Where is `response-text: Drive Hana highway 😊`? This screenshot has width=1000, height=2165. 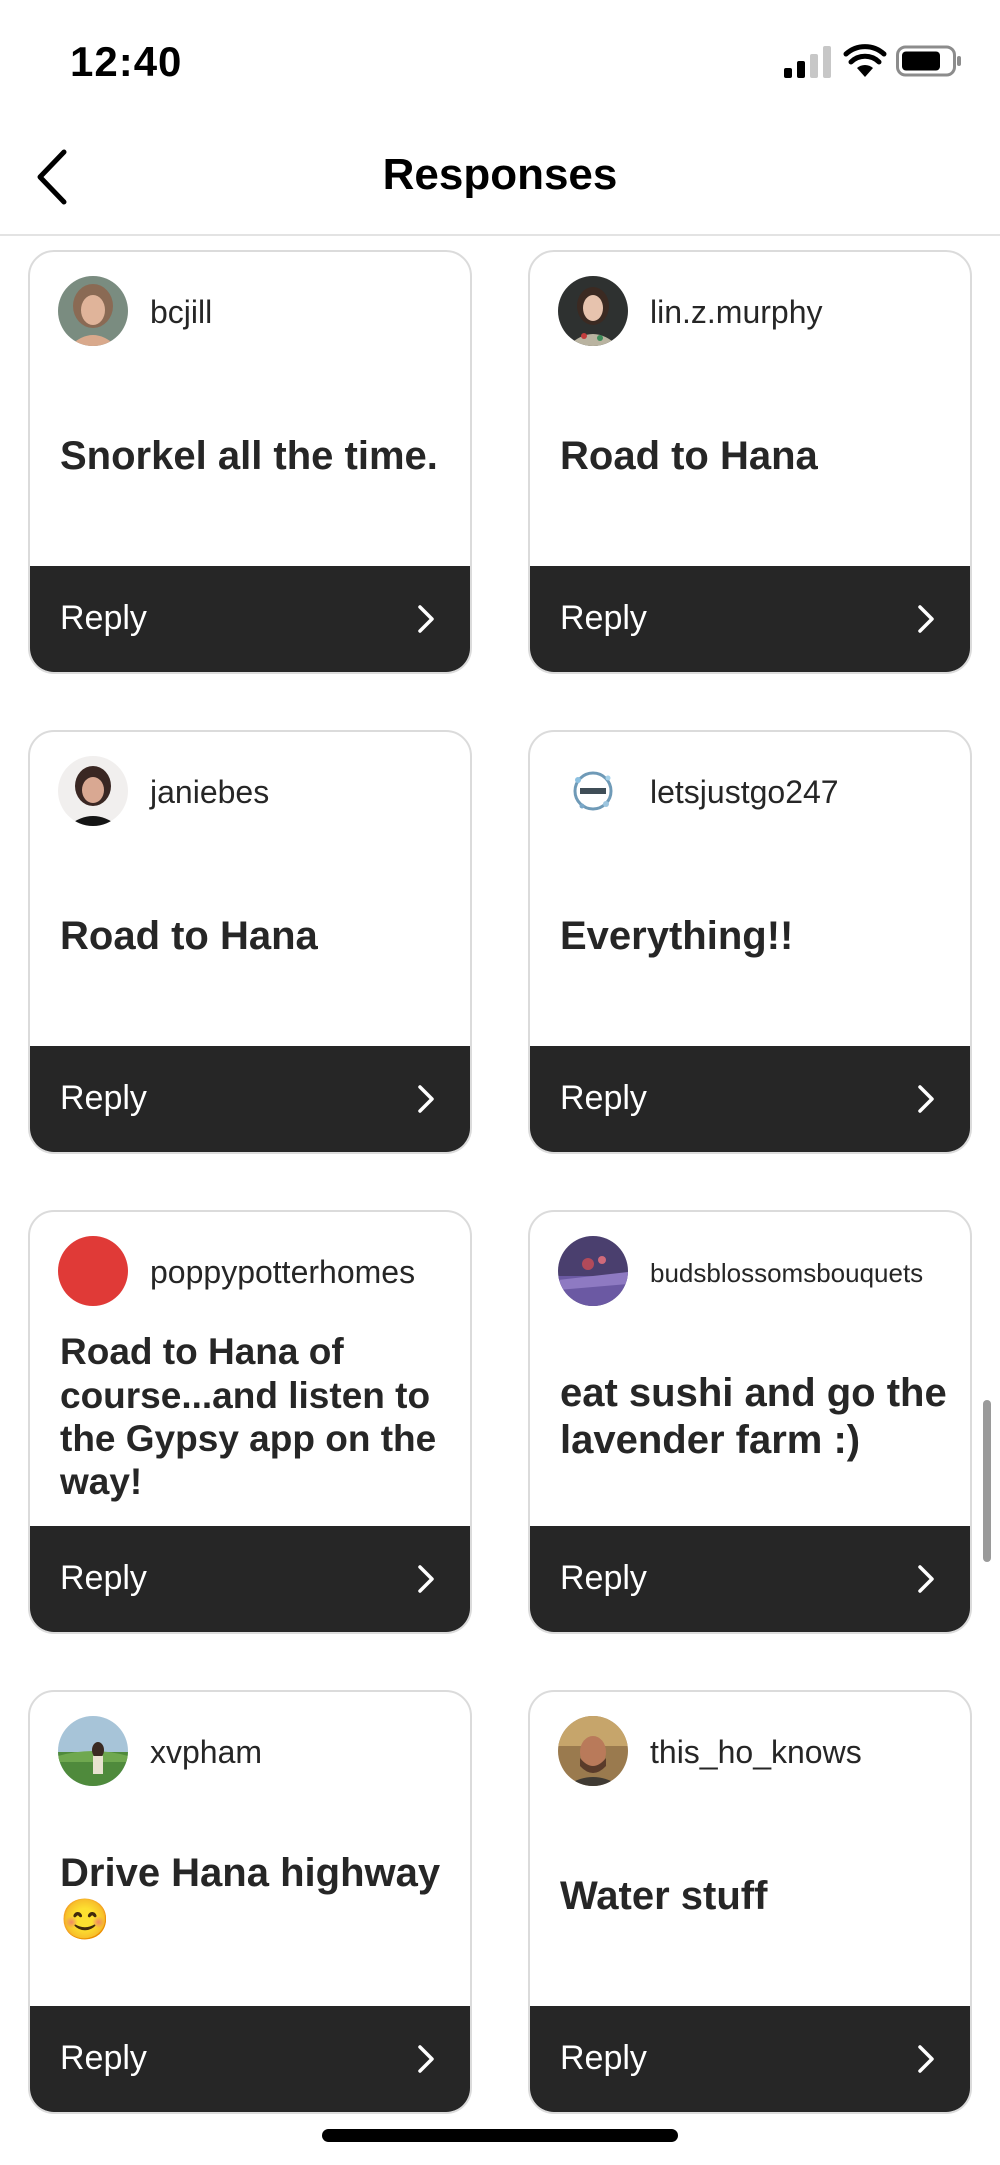
response-text: Drive Hana highway 😊 is located at coordinates (254, 1897).